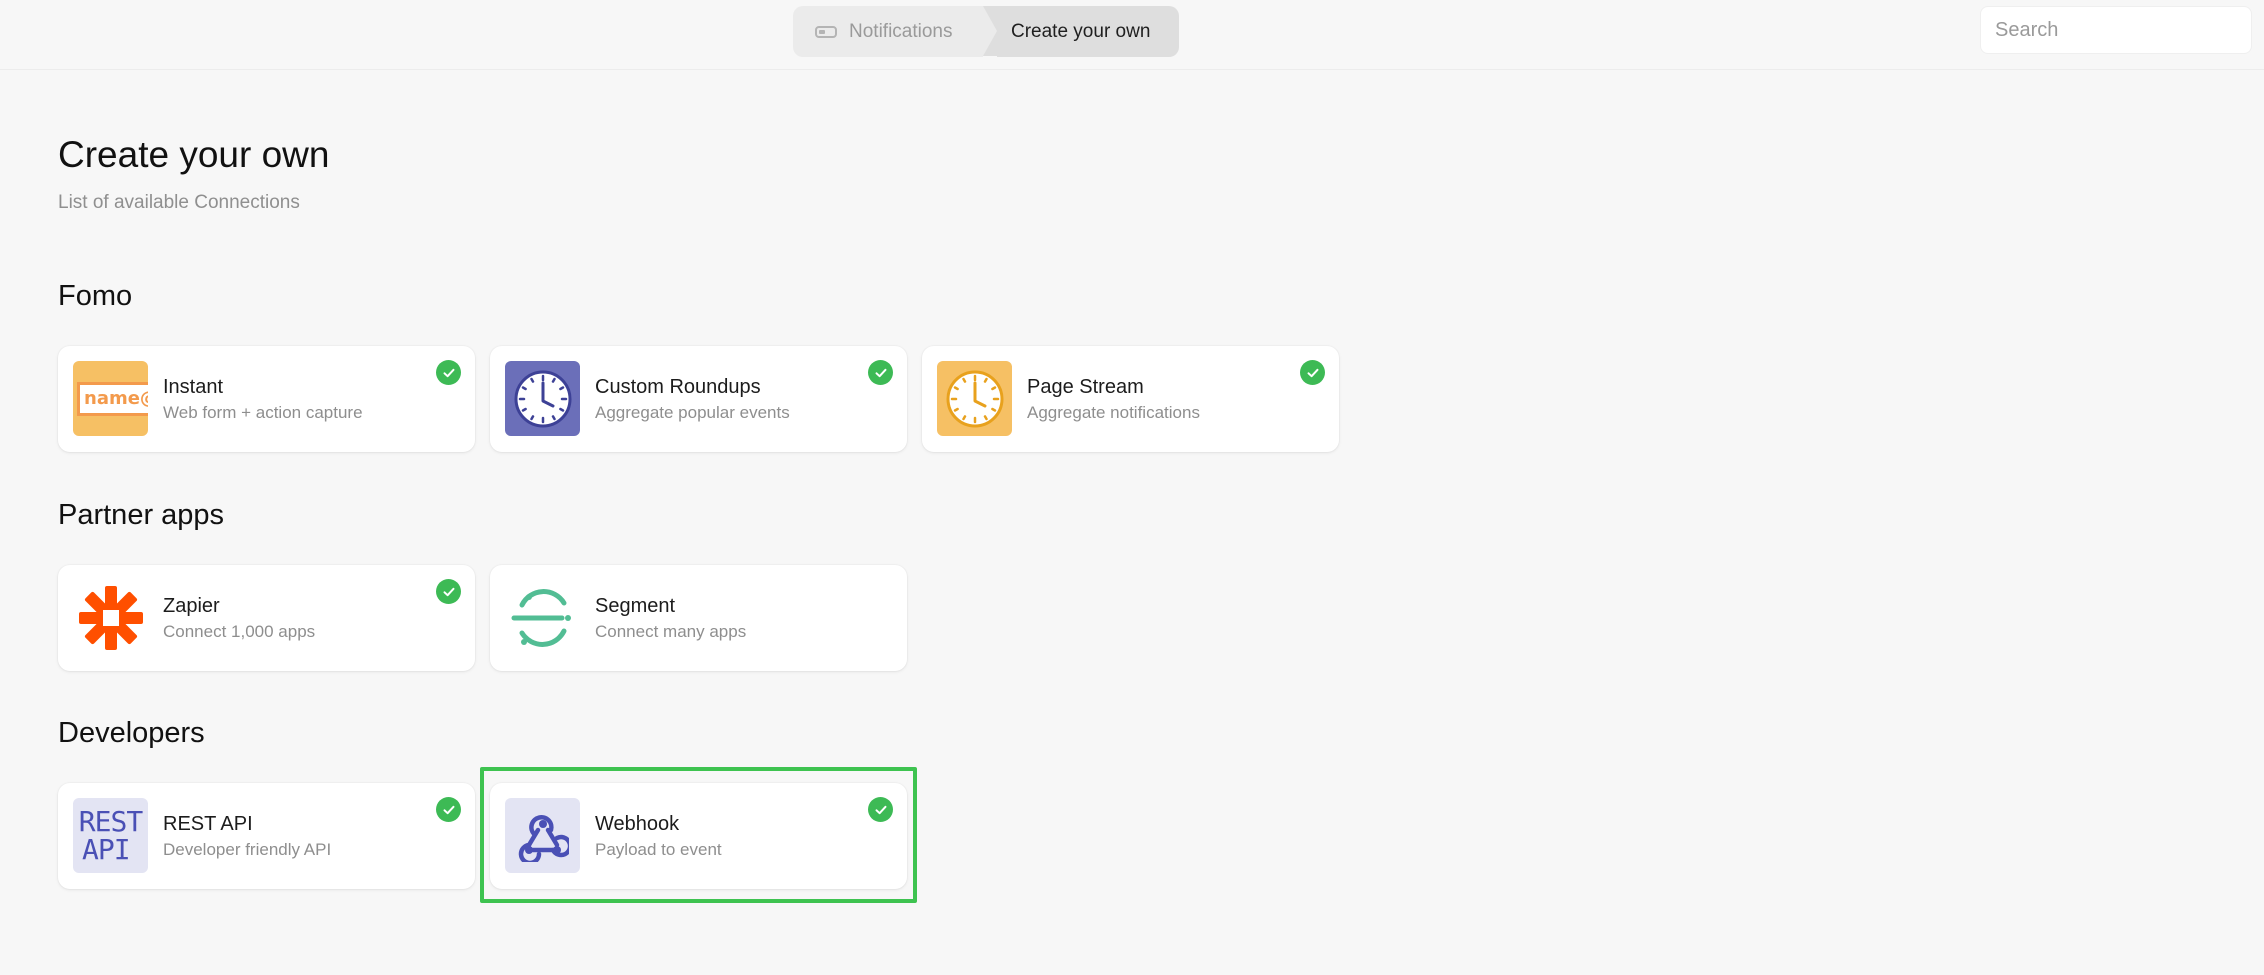 Image resolution: width=2264 pixels, height=975 pixels. Describe the element at coordinates (1085, 387) in the screenshot. I see `card-name: Page Stream` at that location.